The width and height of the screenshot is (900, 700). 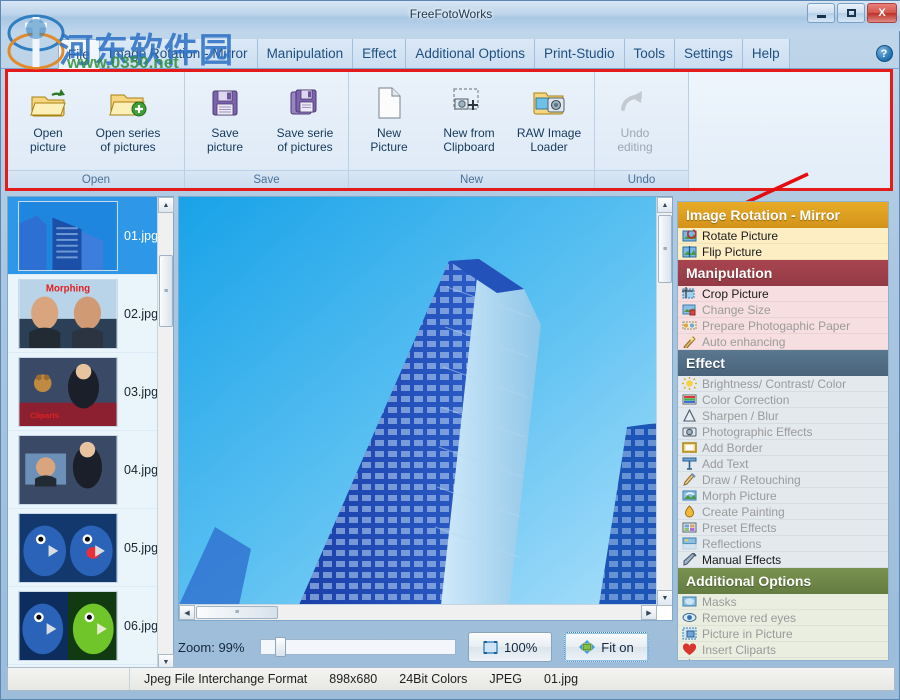 What do you see at coordinates (783, 294) in the screenshot?
I see `sidebar-item-crop-picture: Crop Picture` at bounding box center [783, 294].